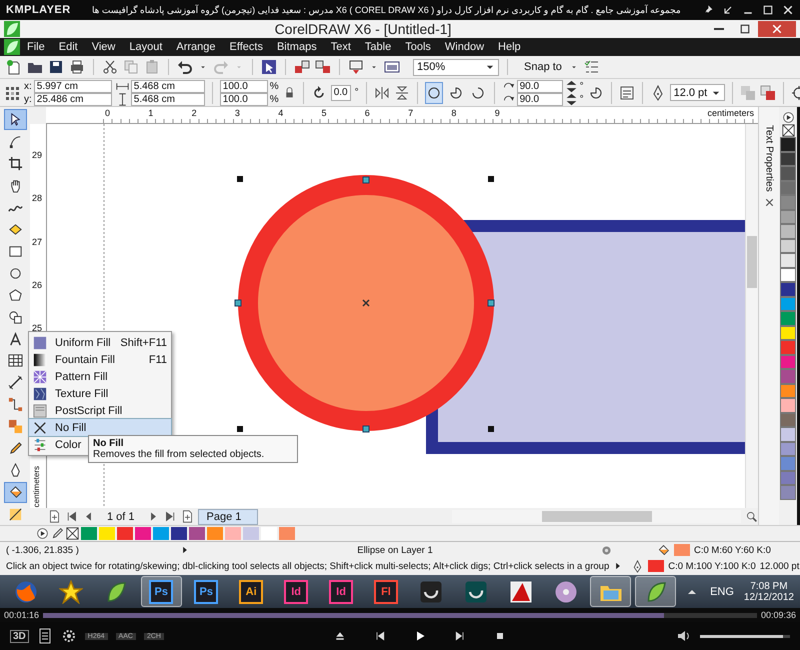 The width and height of the screenshot is (800, 650). I want to click on docker-title: Text Properties, so click(769, 158).